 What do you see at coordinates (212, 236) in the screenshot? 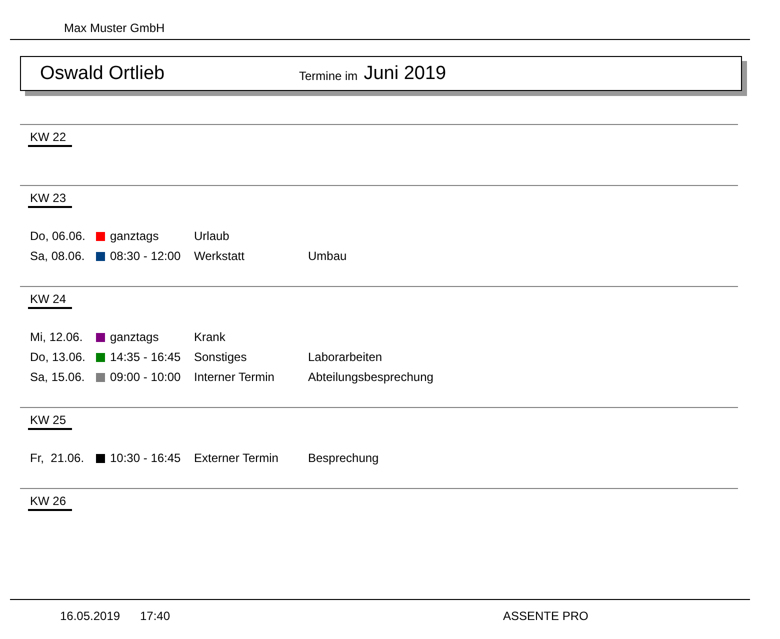
I see `appointment-type: Urlaub` at bounding box center [212, 236].